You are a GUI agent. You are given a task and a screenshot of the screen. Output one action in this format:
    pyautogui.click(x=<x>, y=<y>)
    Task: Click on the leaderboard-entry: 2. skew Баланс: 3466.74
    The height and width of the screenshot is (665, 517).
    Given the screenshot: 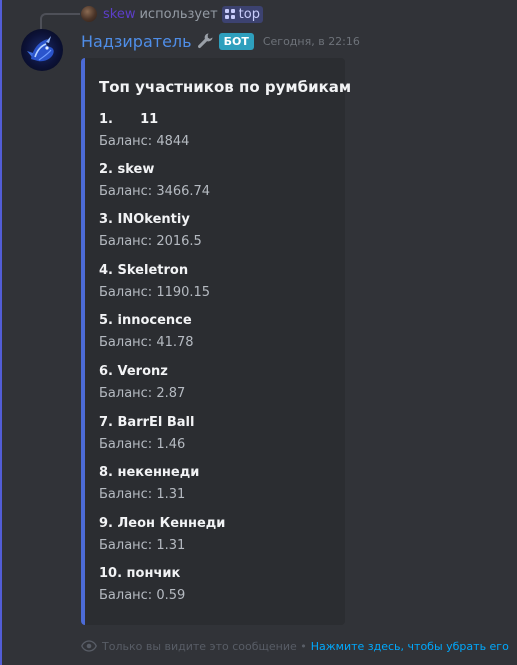 What is the action you would take?
    pyautogui.click(x=154, y=181)
    